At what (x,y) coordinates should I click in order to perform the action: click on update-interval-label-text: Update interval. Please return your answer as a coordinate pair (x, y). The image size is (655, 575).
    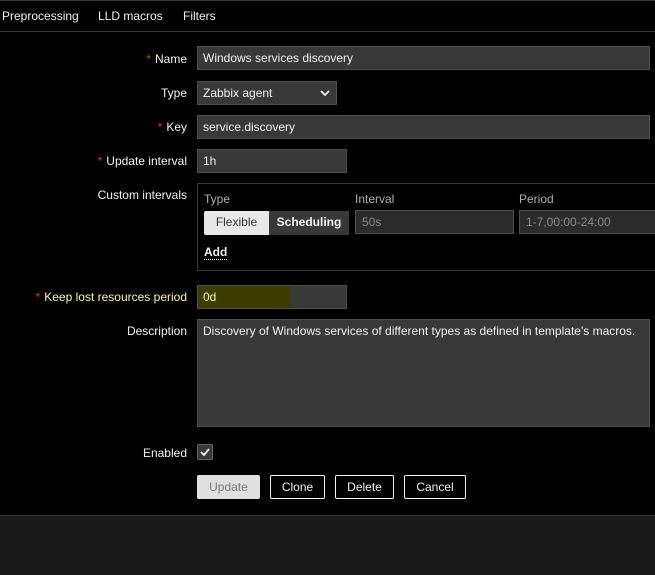
    Looking at the image, I should click on (146, 161).